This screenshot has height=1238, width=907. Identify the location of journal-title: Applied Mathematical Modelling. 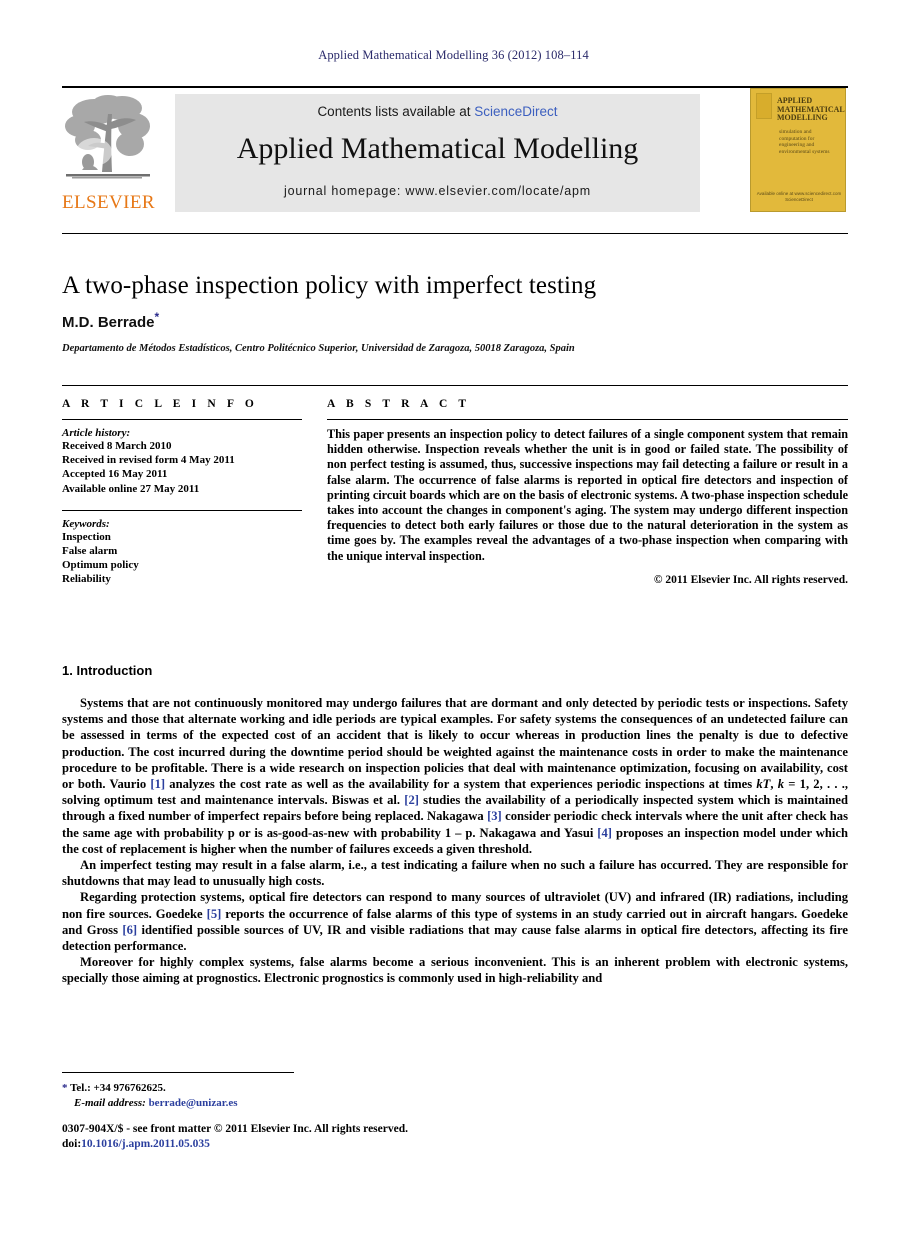
(437, 148).